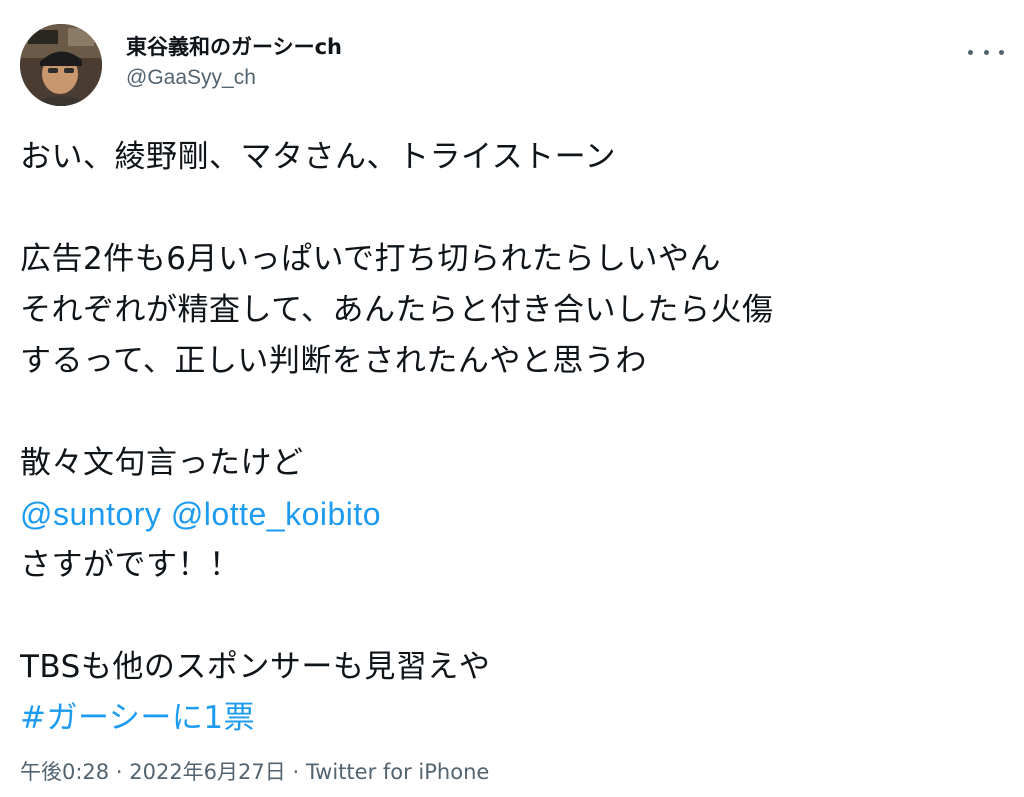  I want to click on mention-lotte-koibito-link: @lotte_koibito, so click(276, 514).